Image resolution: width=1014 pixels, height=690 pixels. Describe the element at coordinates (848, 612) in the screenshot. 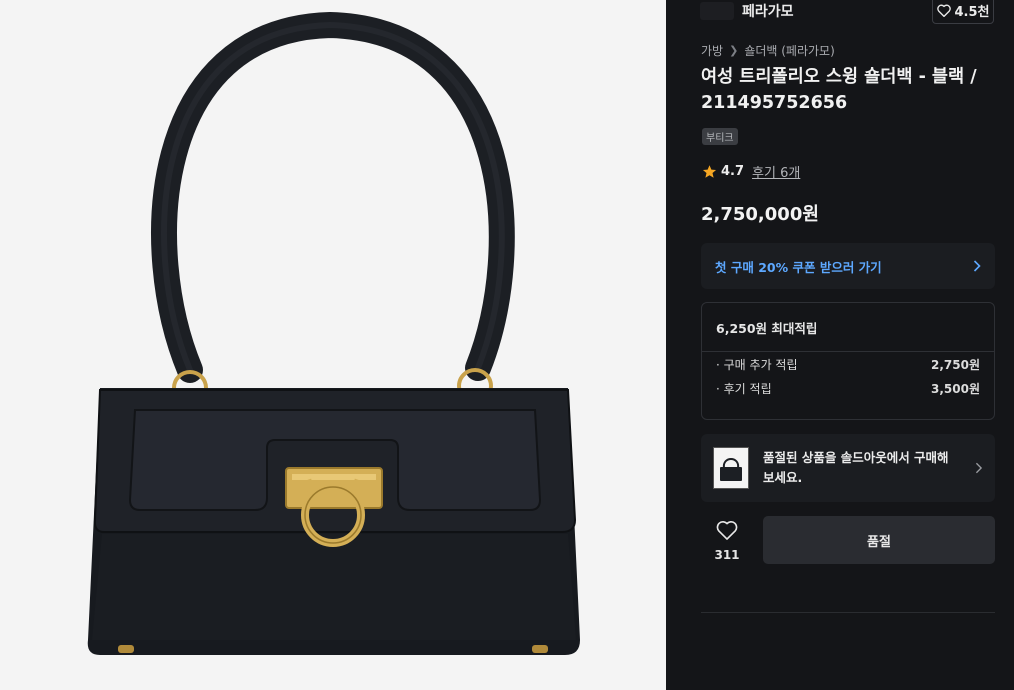

I see `divider` at that location.